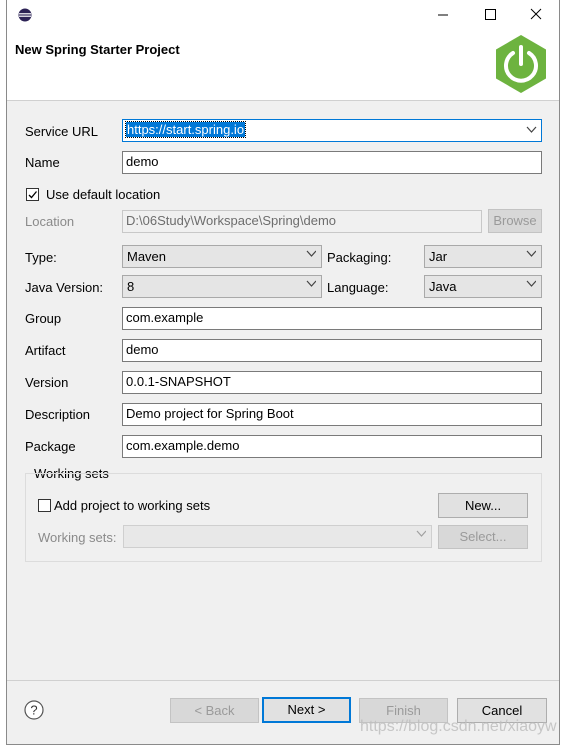 The width and height of the screenshot is (567, 747). What do you see at coordinates (58, 414) in the screenshot?
I see `description-label: Description` at bounding box center [58, 414].